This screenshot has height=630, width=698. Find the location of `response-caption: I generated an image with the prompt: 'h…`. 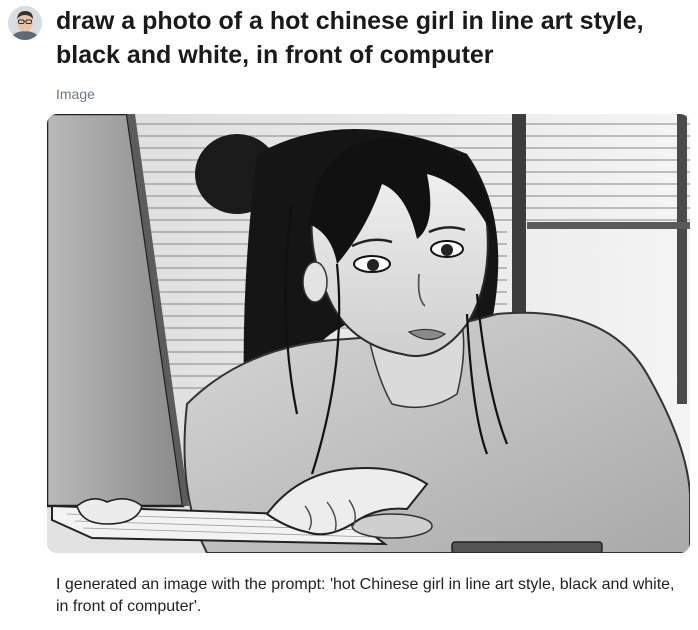

response-caption: I generated an image with the prompt: 'h… is located at coordinates (365, 595).